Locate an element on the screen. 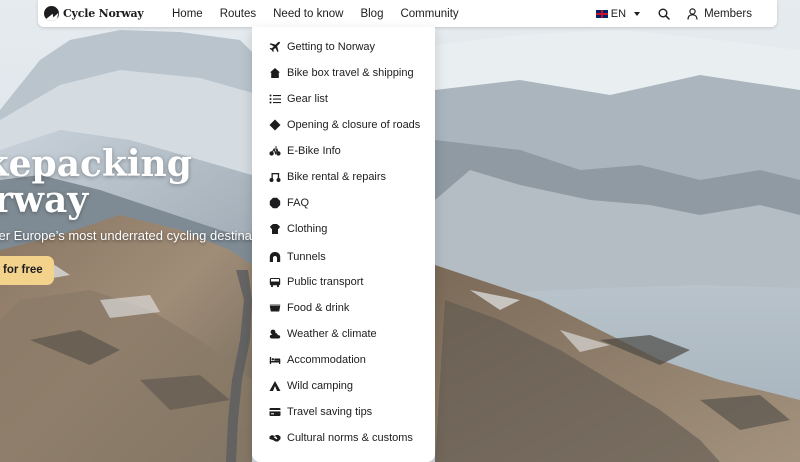  menu-item-label: Public transport is located at coordinates (325, 282).